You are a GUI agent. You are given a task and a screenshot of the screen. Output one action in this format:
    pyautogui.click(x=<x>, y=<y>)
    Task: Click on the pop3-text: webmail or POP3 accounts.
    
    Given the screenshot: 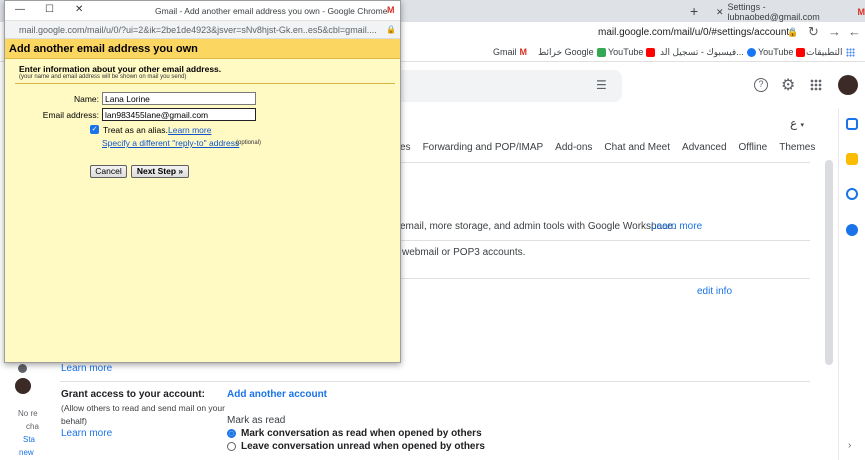 What is the action you would take?
    pyautogui.click(x=464, y=252)
    